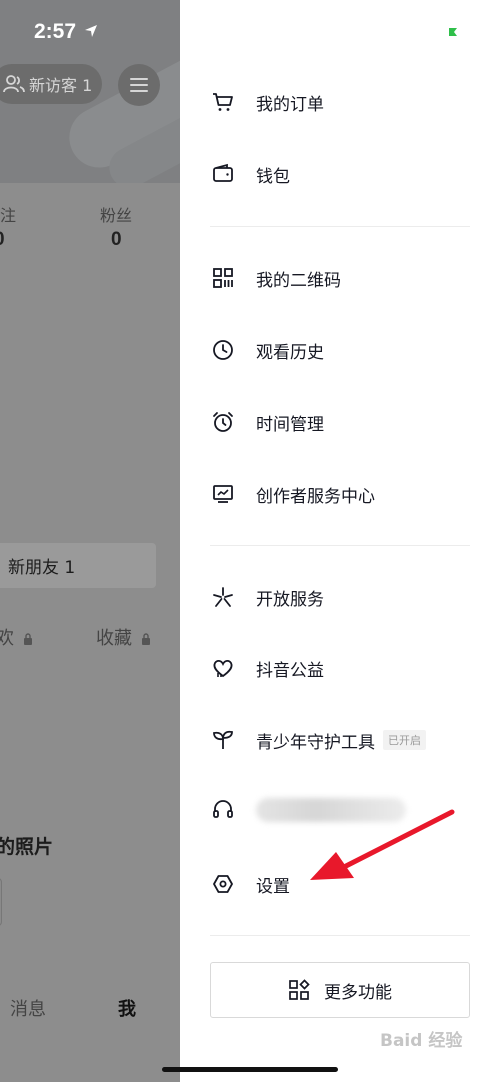 The image size is (500, 1082). Describe the element at coordinates (7, 638) in the screenshot. I see `tab-likes-label: 欢` at that location.